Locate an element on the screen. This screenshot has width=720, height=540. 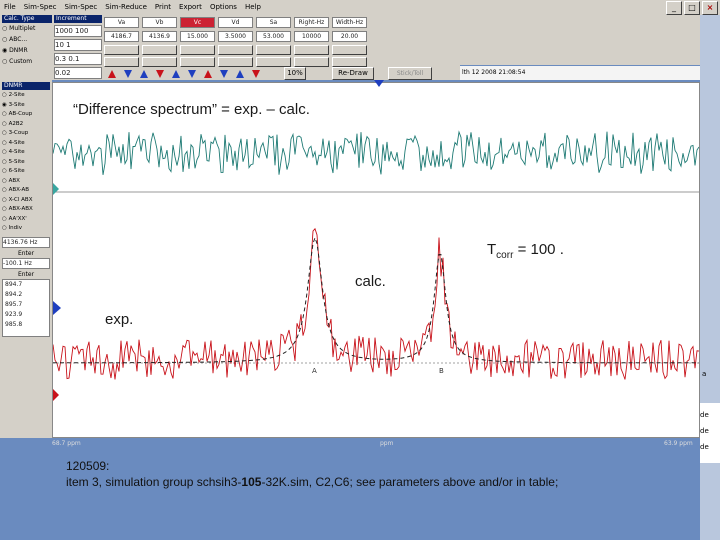
value-list-item: 895.7 is located at coordinates (26, 305).